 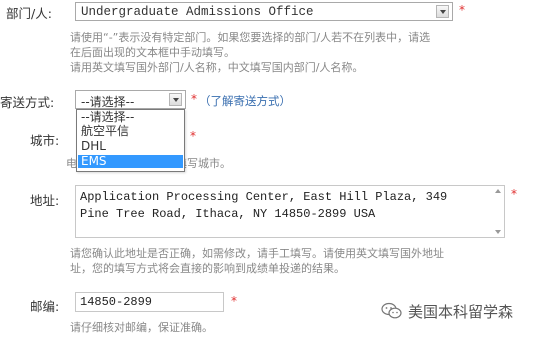 I want to click on city-required-mark: *, so click(x=193, y=136).